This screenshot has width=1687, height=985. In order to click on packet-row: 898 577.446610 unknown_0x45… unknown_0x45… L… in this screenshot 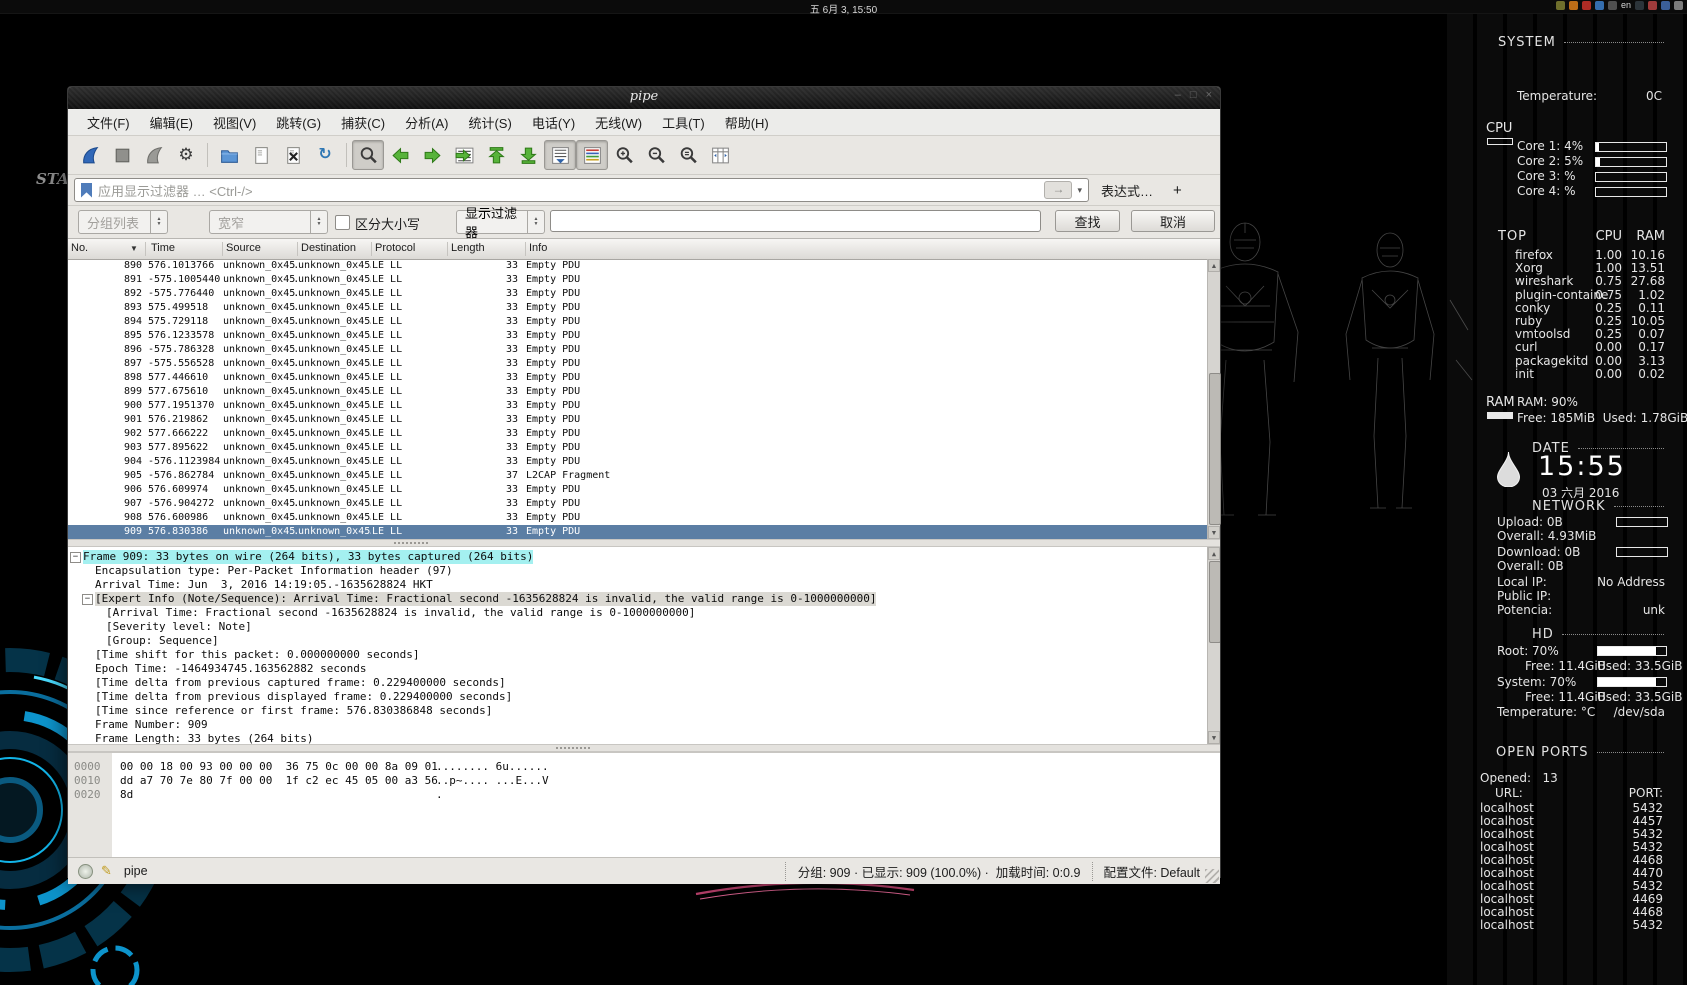, I will do `click(637, 378)`.